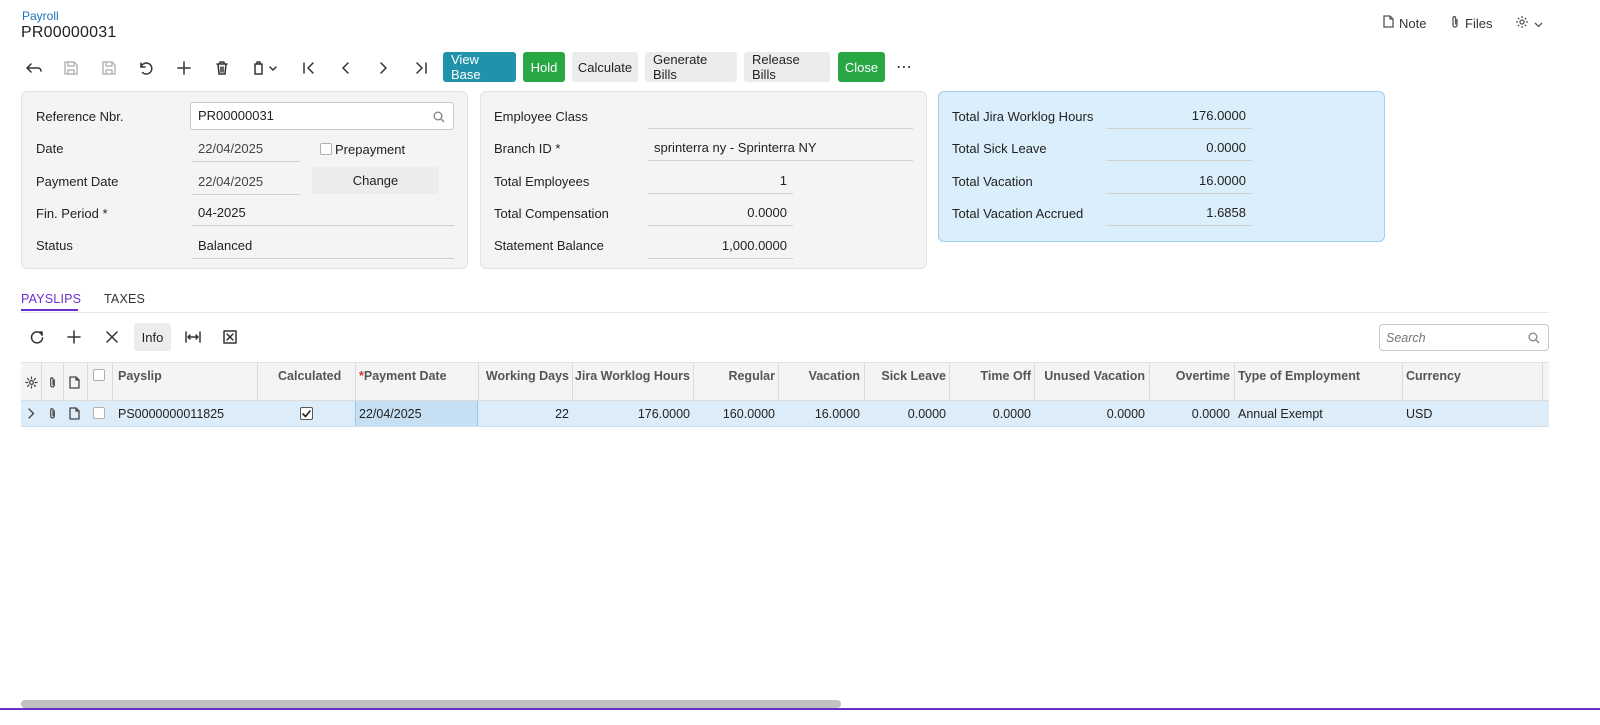 The width and height of the screenshot is (1600, 725). I want to click on settings-menu-button, so click(1529, 23).